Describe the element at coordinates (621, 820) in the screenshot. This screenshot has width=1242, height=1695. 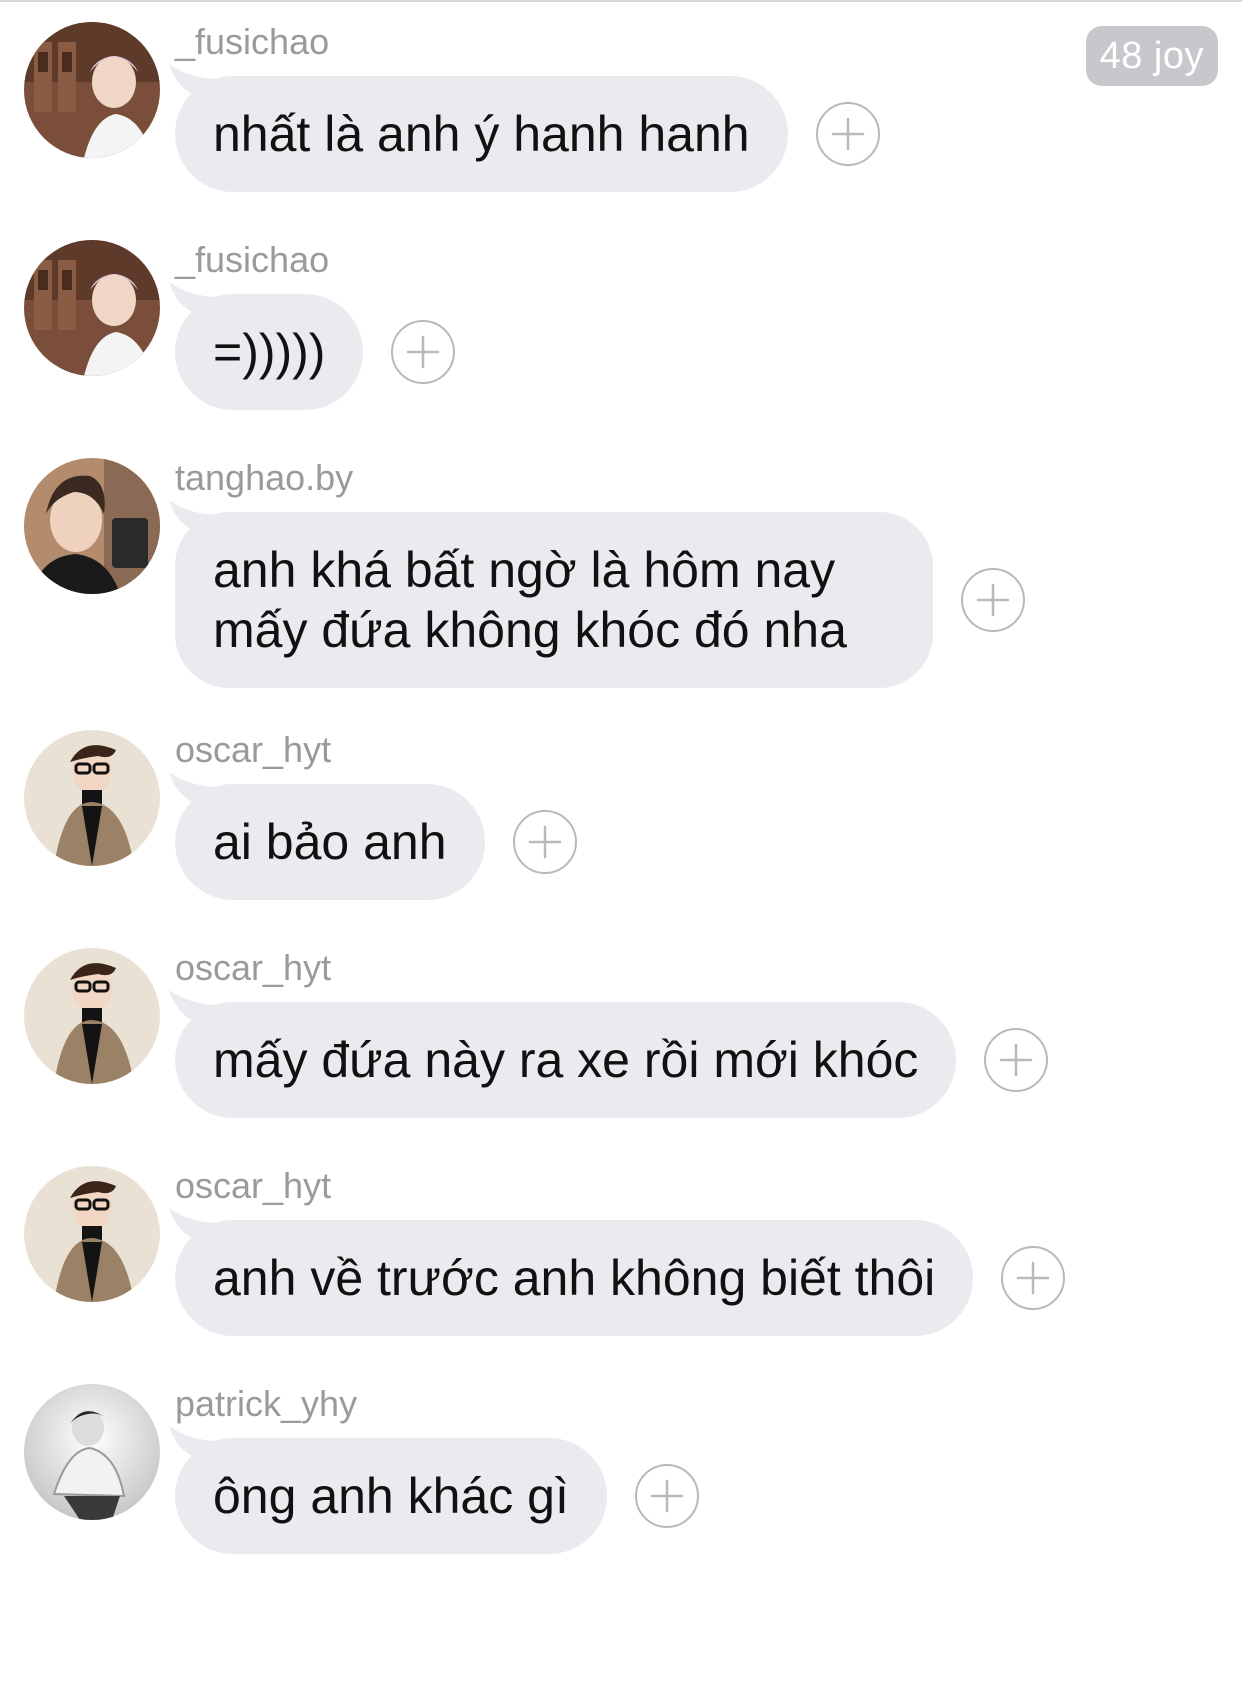
I see `message-row: oscar_hyt ai bảo anh` at that location.